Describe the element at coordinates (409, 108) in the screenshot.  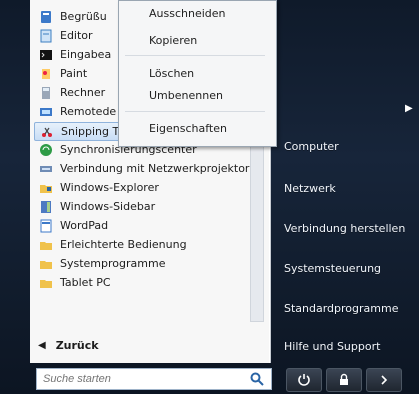
I see `chevron-right-icon: ▶` at that location.